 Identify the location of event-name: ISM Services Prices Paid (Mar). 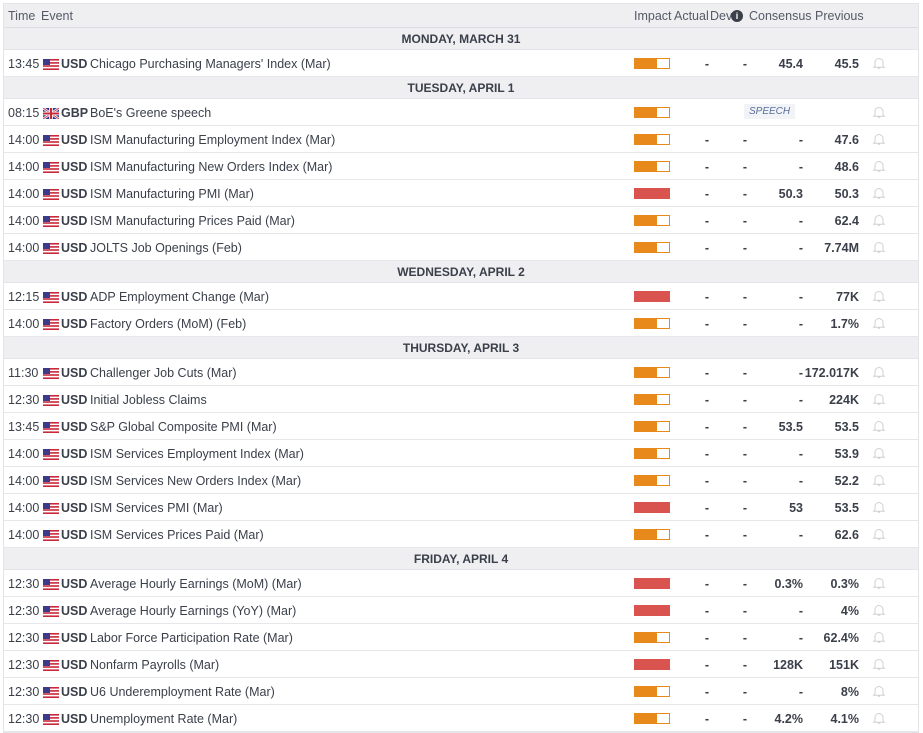
(177, 535).